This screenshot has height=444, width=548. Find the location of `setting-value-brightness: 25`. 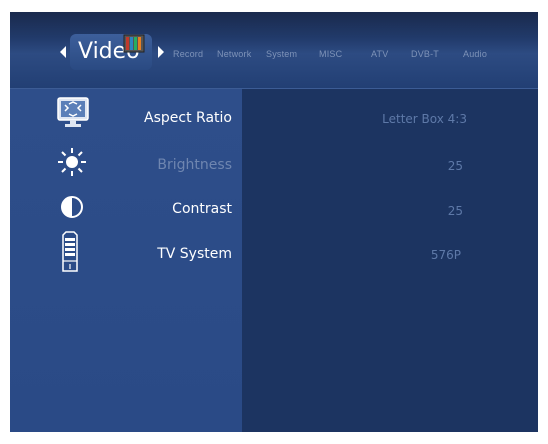

setting-value-brightness: 25 is located at coordinates (455, 166).